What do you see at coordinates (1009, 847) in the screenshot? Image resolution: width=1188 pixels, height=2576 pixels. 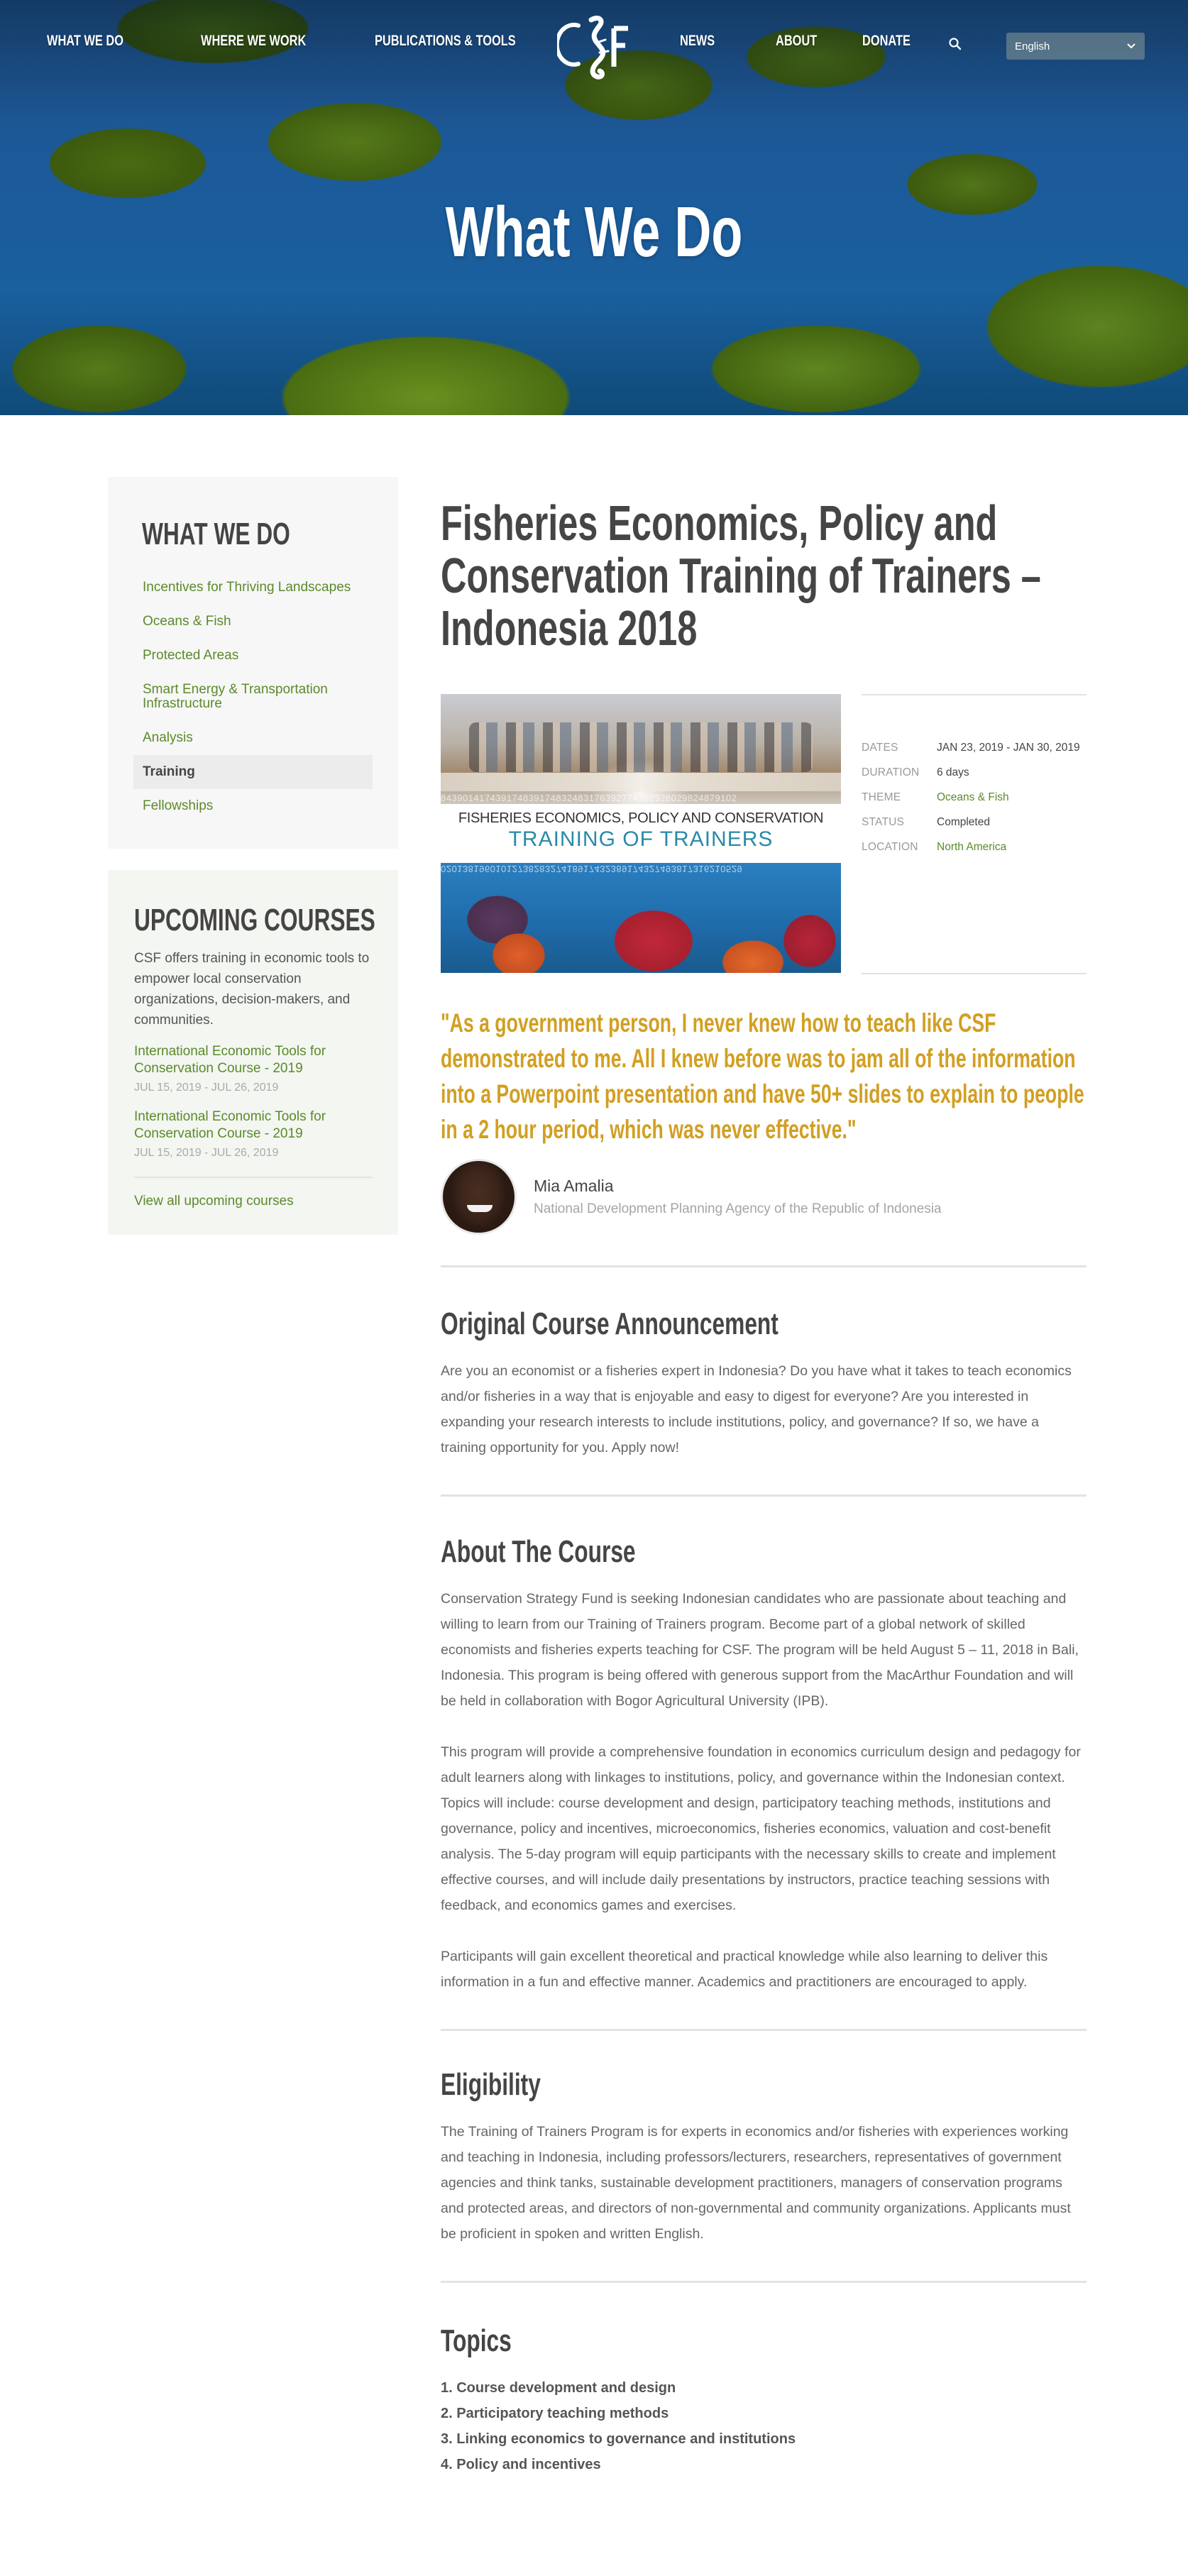 I see `location-link: North America` at bounding box center [1009, 847].